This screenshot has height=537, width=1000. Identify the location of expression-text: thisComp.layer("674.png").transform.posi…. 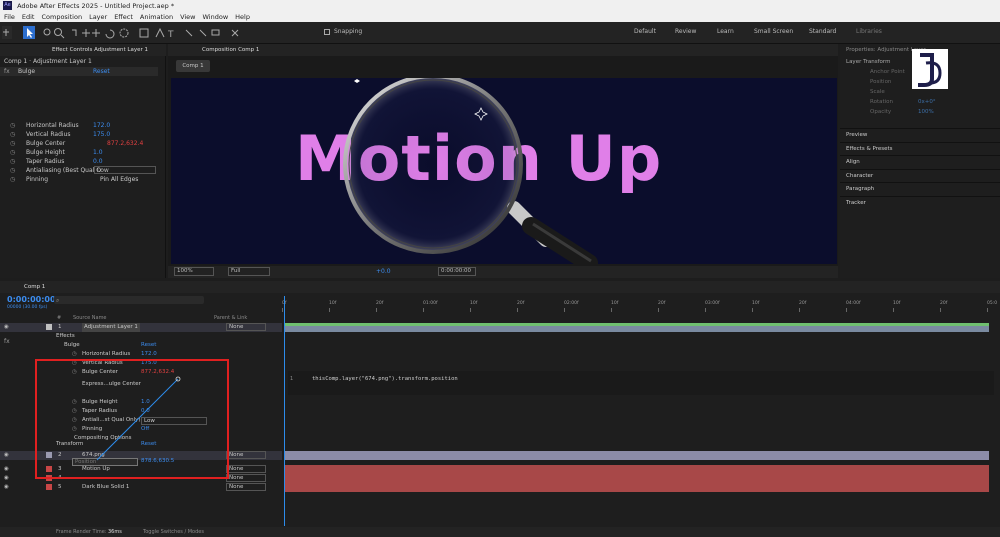
(385, 379).